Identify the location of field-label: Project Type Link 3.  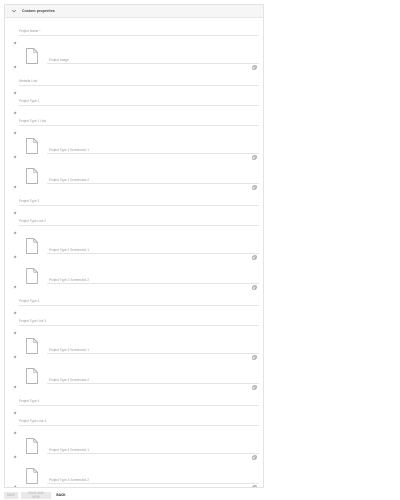
(33, 321).